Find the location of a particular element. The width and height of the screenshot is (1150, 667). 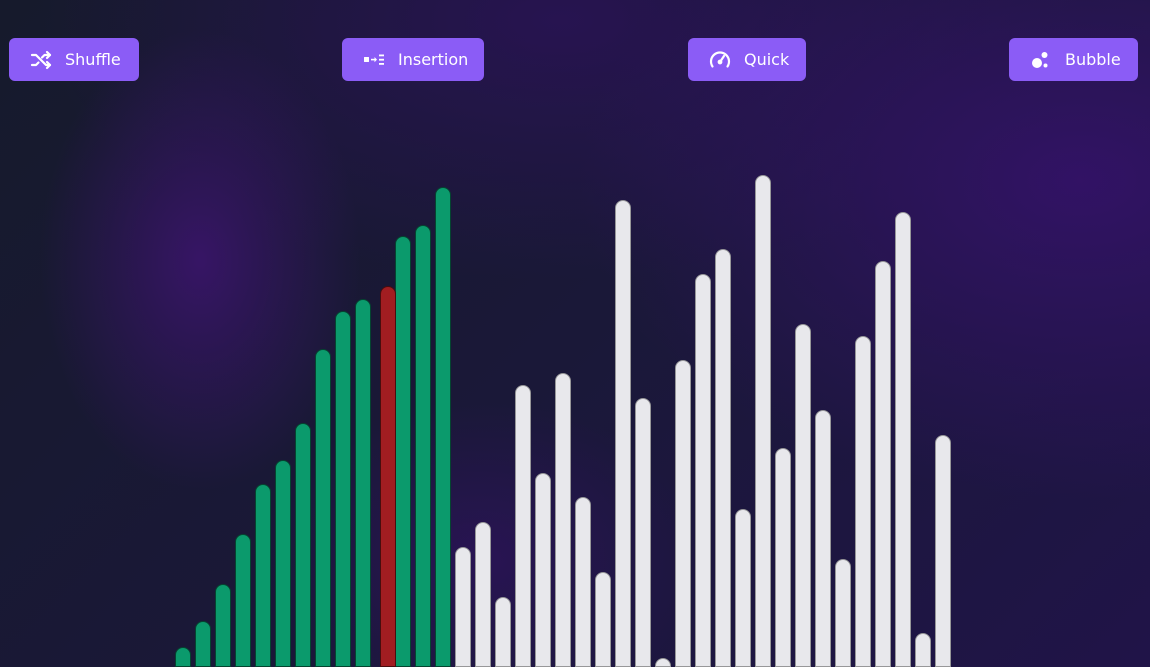

bubble-button: Bubble is located at coordinates (1073, 59).